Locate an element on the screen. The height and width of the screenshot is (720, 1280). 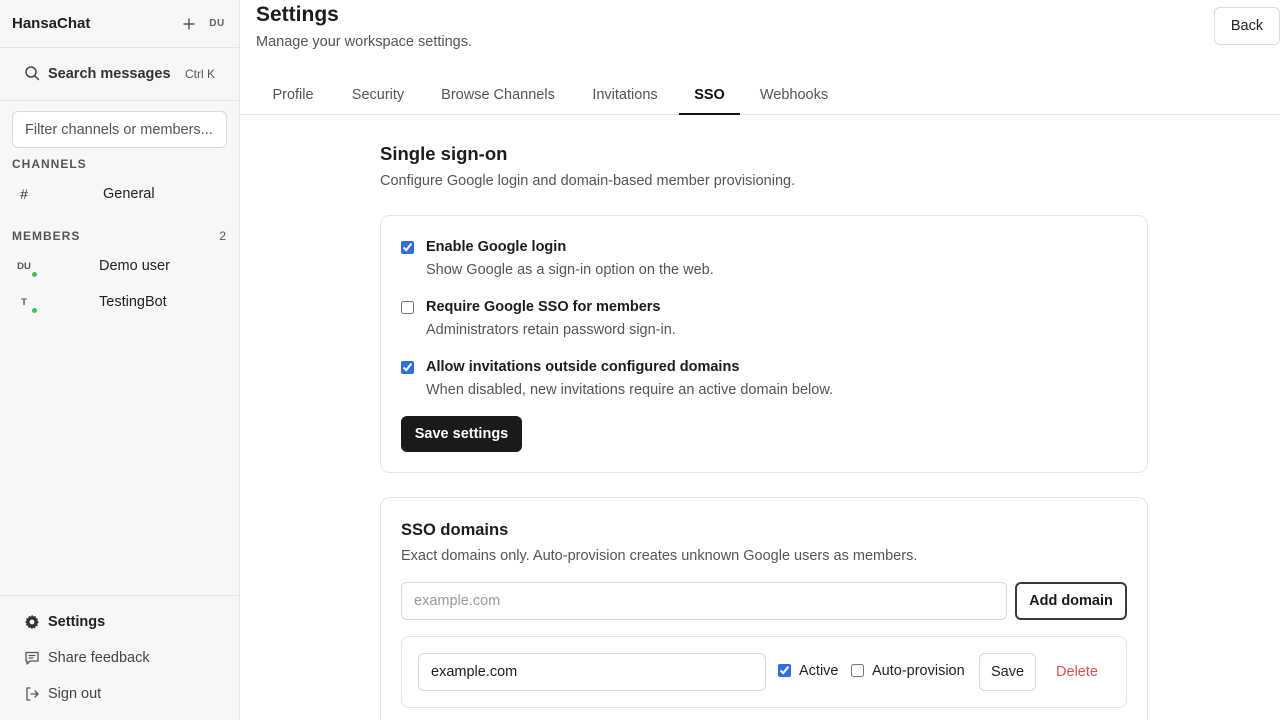
sidebar-header: HansaChat DU is located at coordinates (119, 24).